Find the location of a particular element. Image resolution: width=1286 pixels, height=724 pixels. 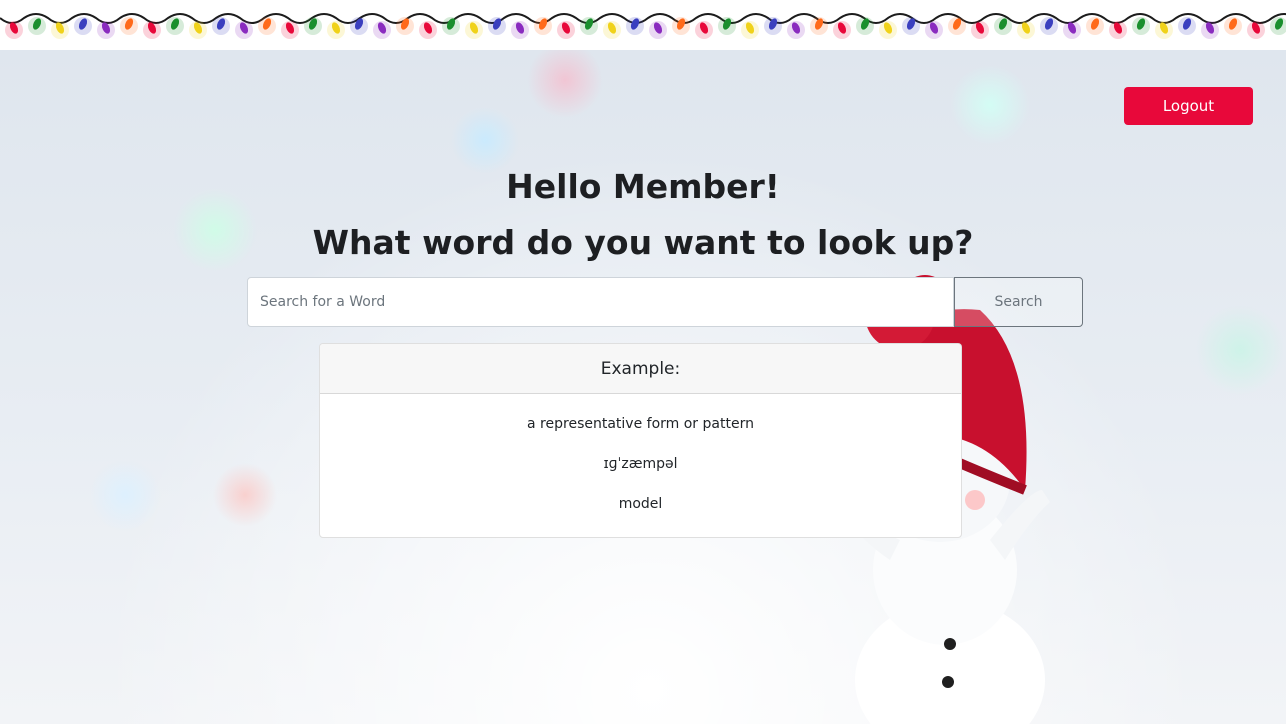

example-synonym: model is located at coordinates (640, 504).